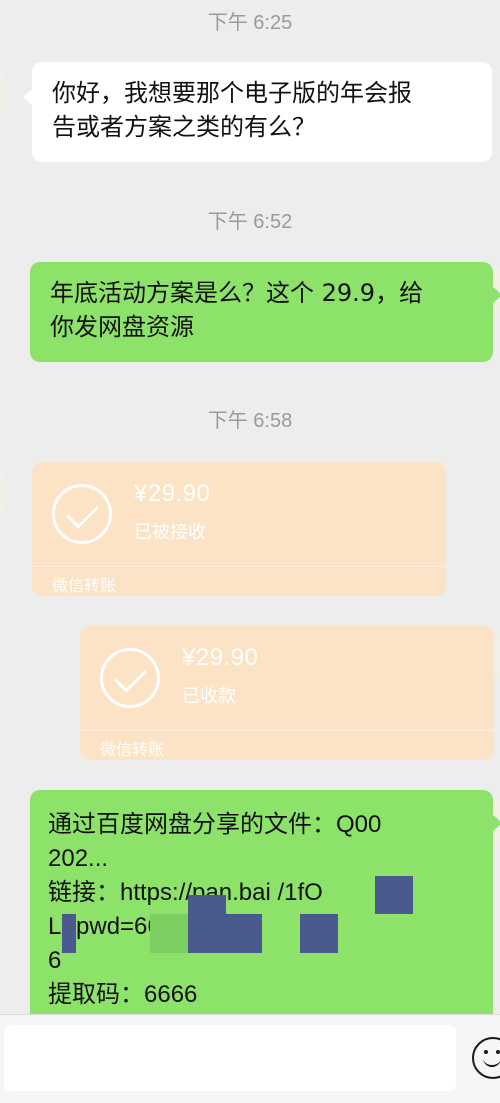  Describe the element at coordinates (497, 656) in the screenshot. I see `my-avatar` at that location.